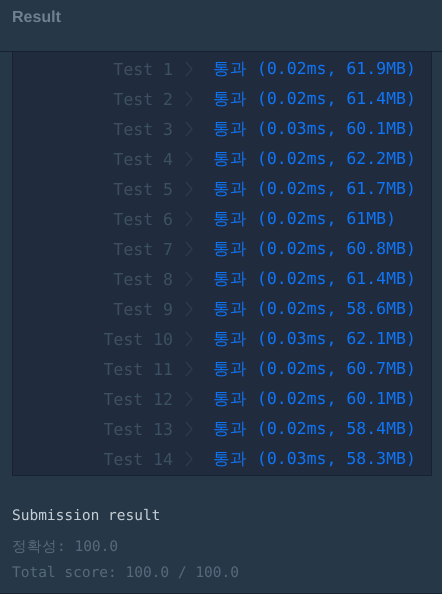  What do you see at coordinates (305, 219) in the screenshot?
I see `test-result: 통과 (0.02ms, 61MB)` at bounding box center [305, 219].